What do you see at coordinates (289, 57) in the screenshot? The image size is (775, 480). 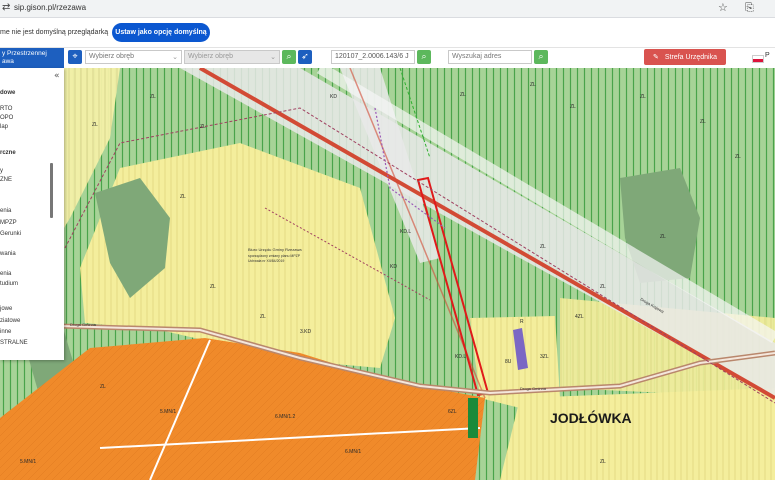 I see `search-icon: ⌕` at bounding box center [289, 57].